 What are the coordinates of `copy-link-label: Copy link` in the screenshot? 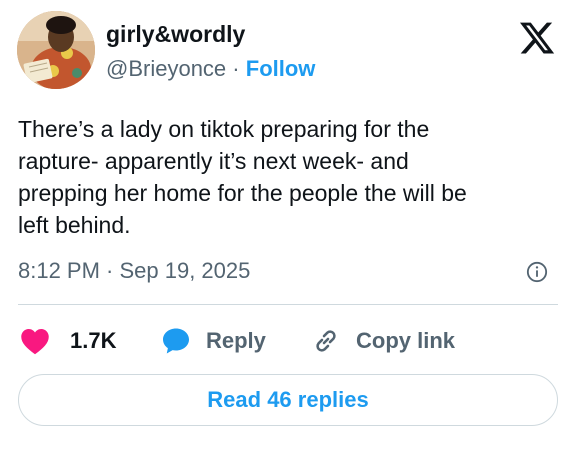 It's located at (406, 340).